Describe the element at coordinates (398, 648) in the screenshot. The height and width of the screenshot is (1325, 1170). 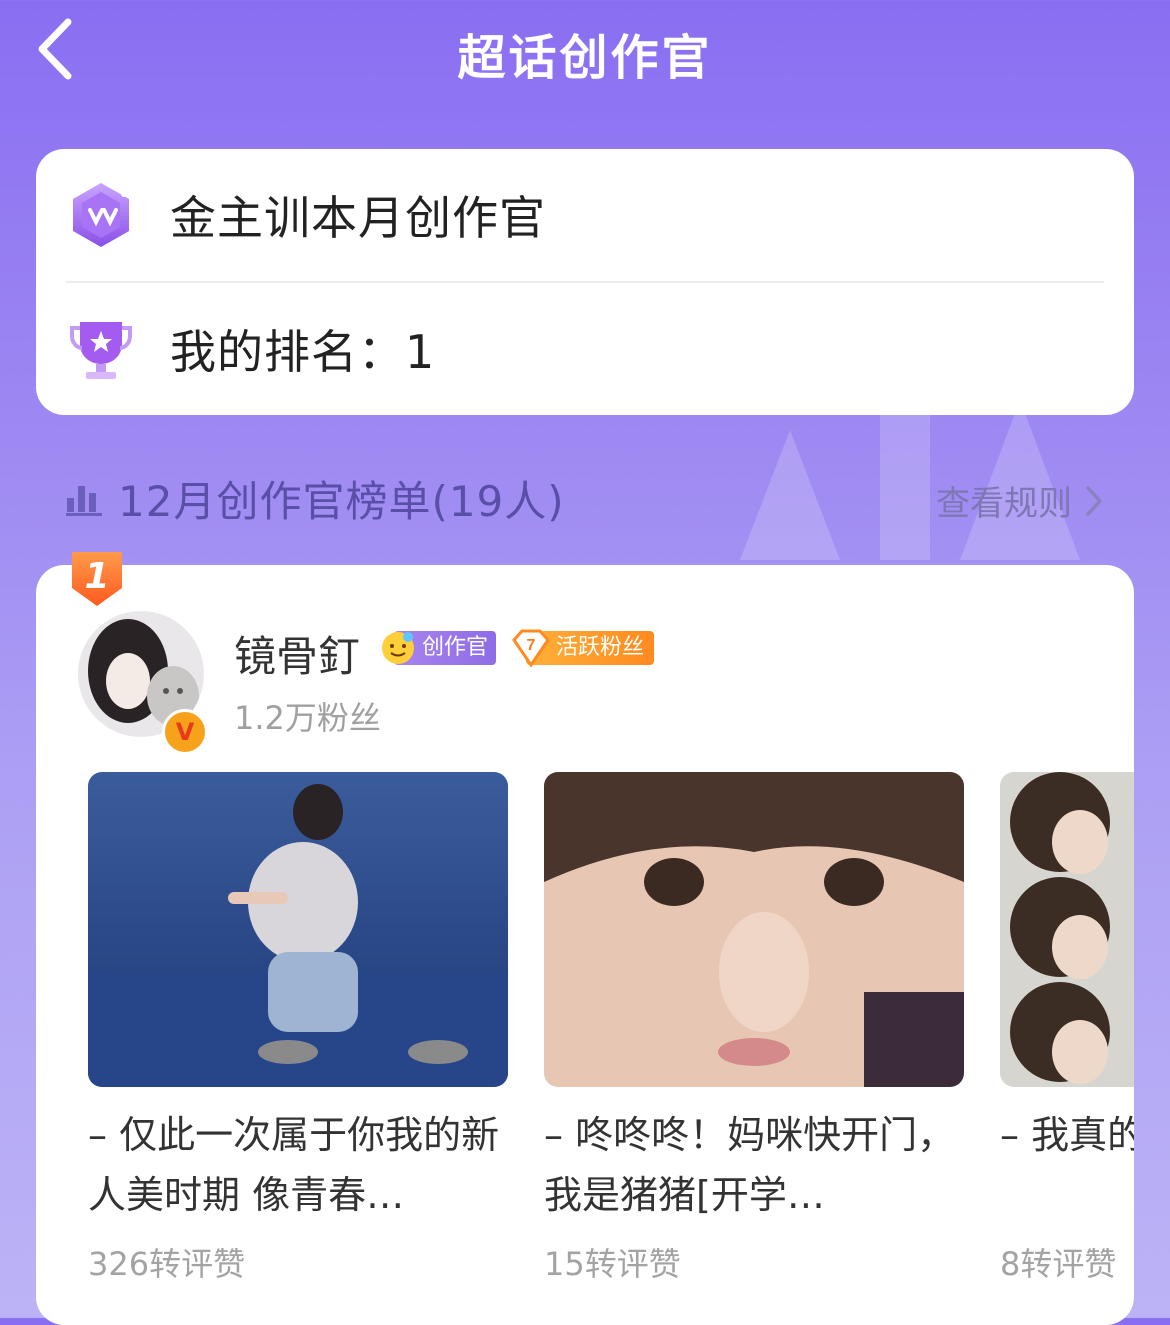
I see `creator-face-icon` at that location.